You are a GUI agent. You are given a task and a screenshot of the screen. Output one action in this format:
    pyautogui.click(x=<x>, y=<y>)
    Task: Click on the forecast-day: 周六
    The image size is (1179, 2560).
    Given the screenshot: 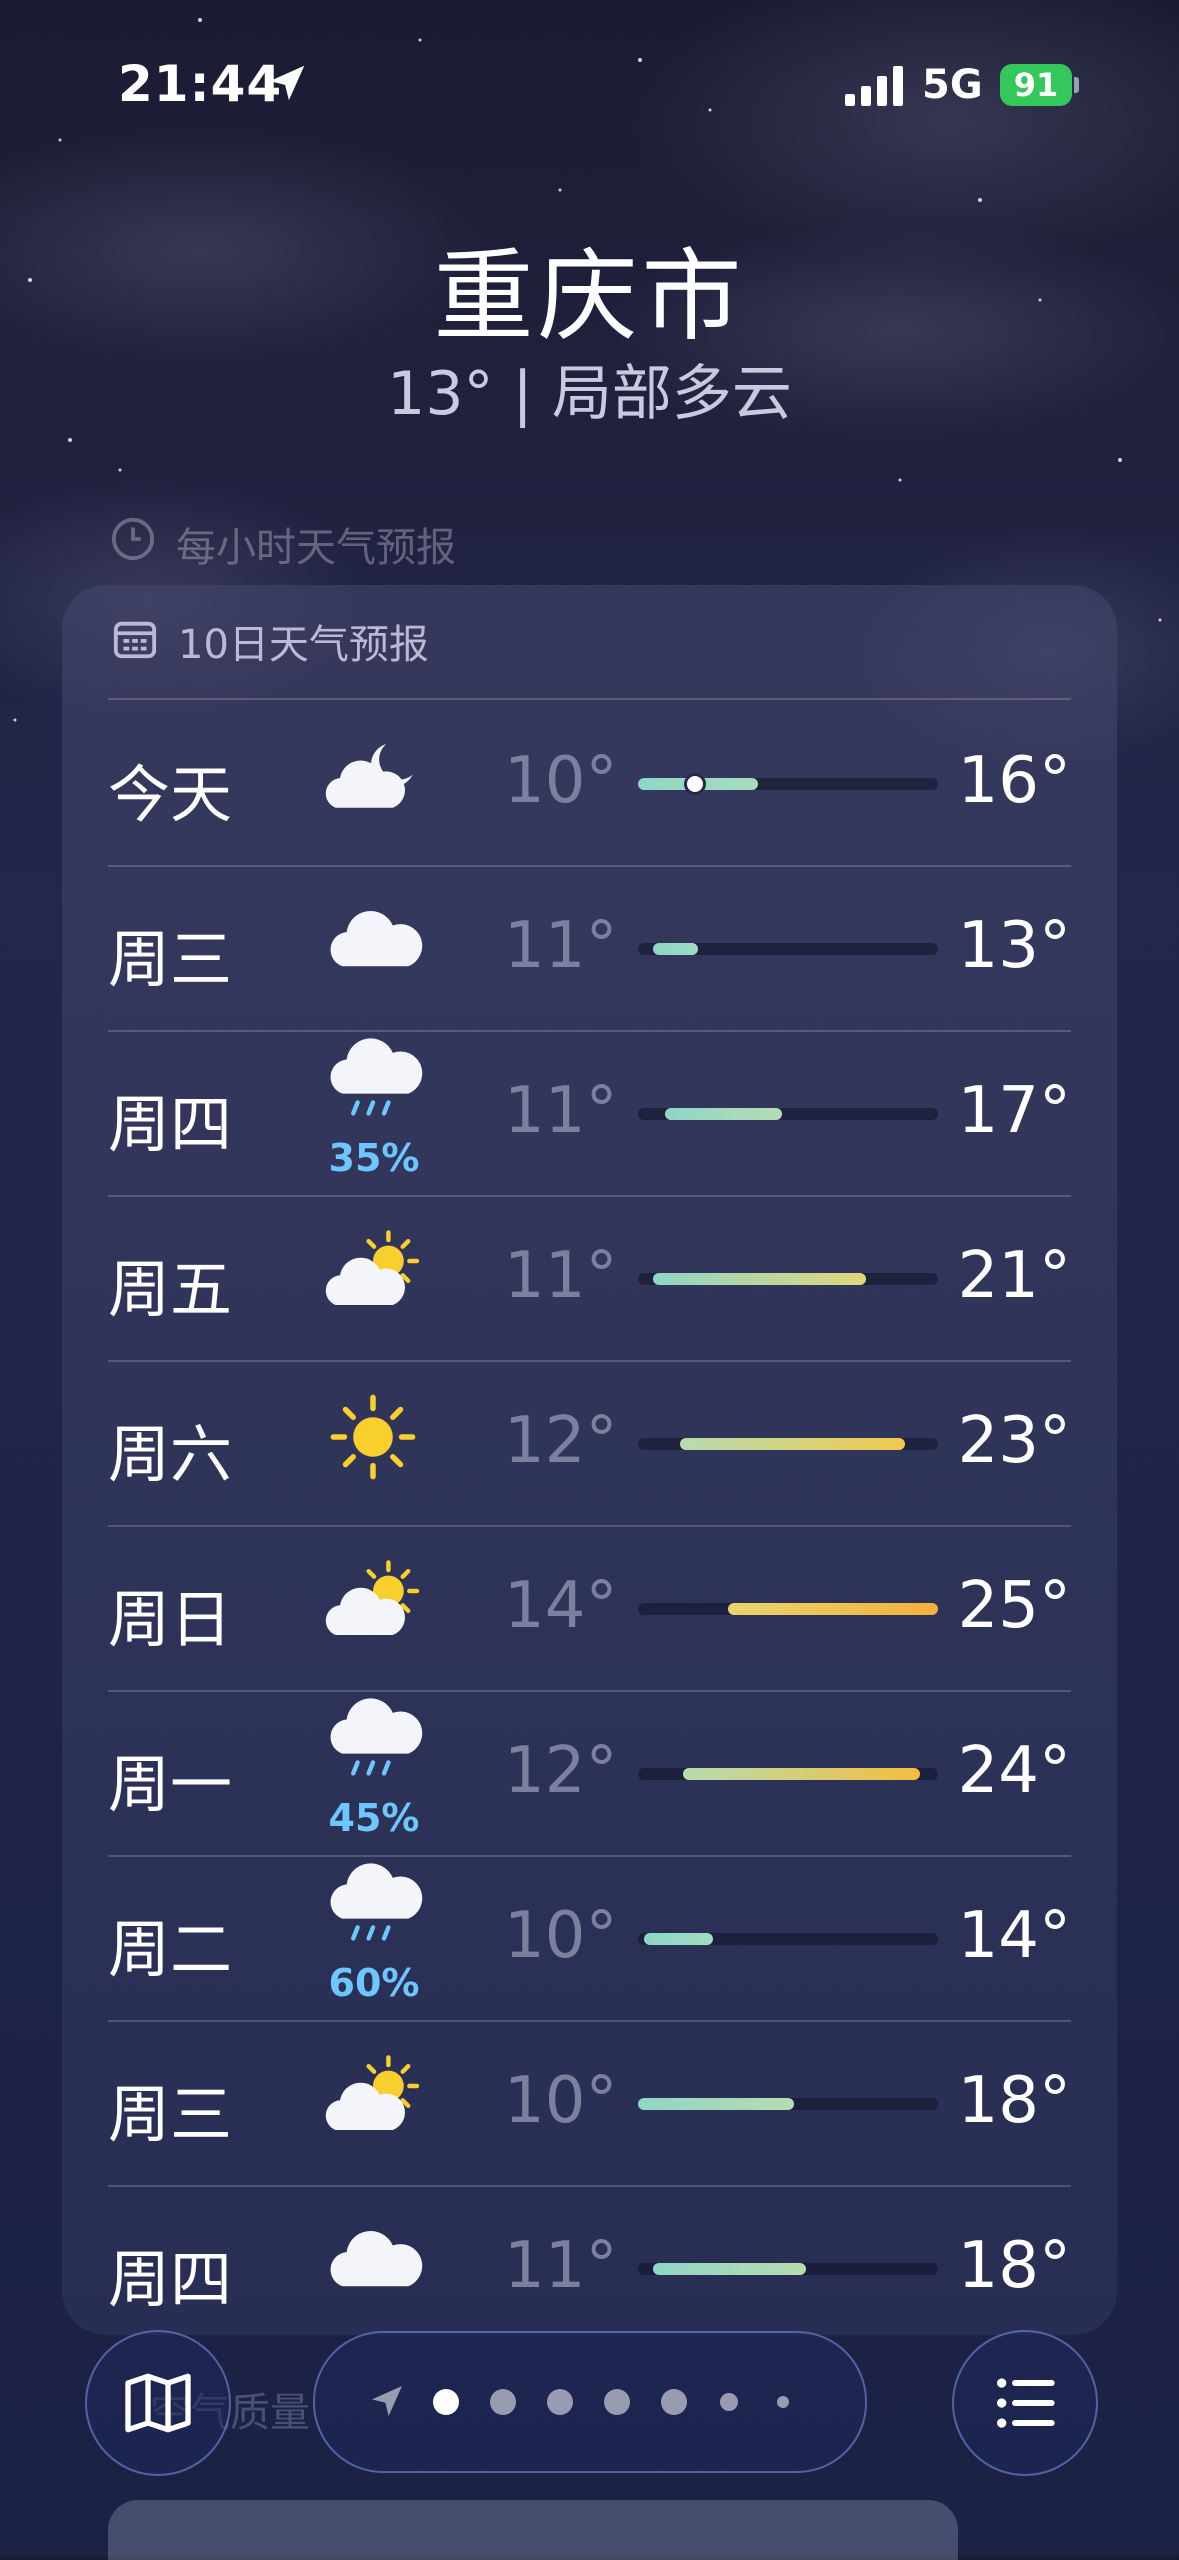 What is the action you would take?
    pyautogui.click(x=170, y=1454)
    